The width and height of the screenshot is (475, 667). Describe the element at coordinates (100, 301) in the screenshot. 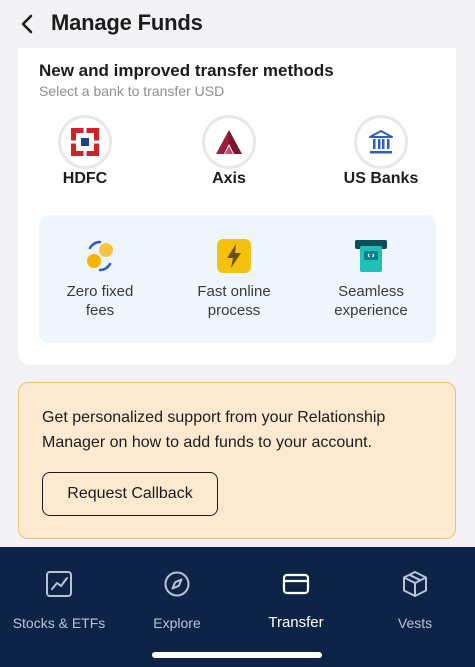

I see `feature-label: Zero fixed fees` at that location.